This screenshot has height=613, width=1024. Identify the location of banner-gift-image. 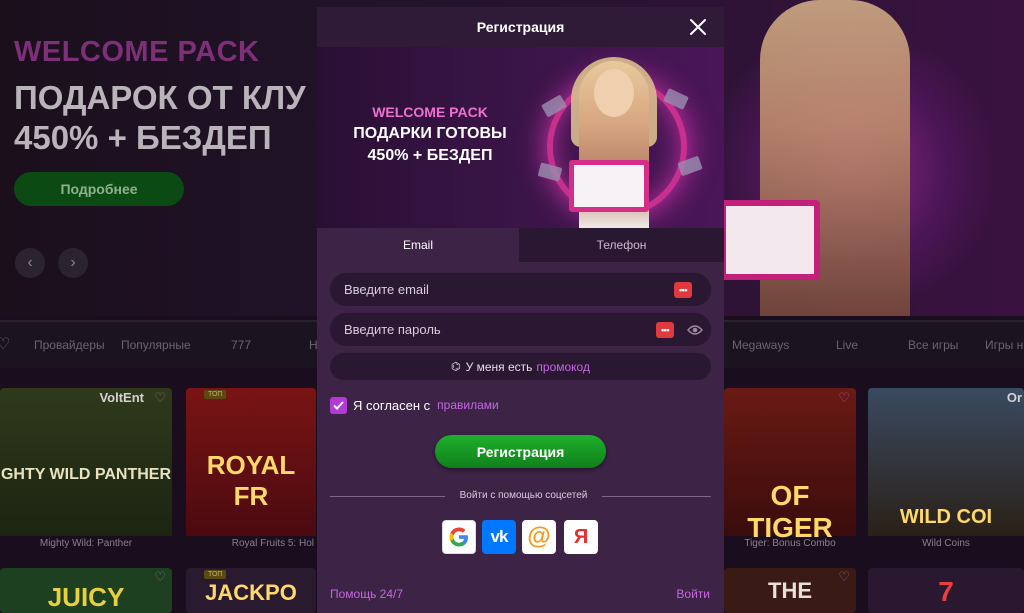
(609, 186).